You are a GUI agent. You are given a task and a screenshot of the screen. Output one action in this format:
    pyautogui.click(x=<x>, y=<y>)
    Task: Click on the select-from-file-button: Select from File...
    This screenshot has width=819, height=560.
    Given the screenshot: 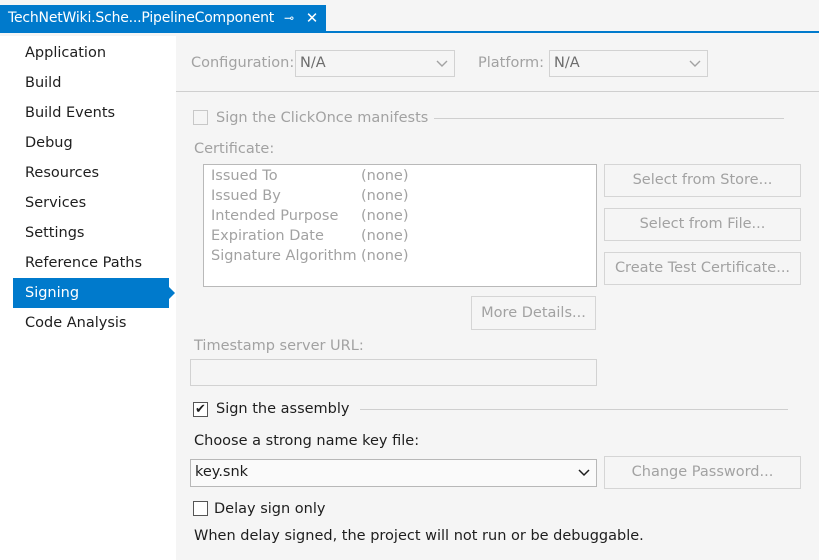 What is the action you would take?
    pyautogui.click(x=702, y=224)
    